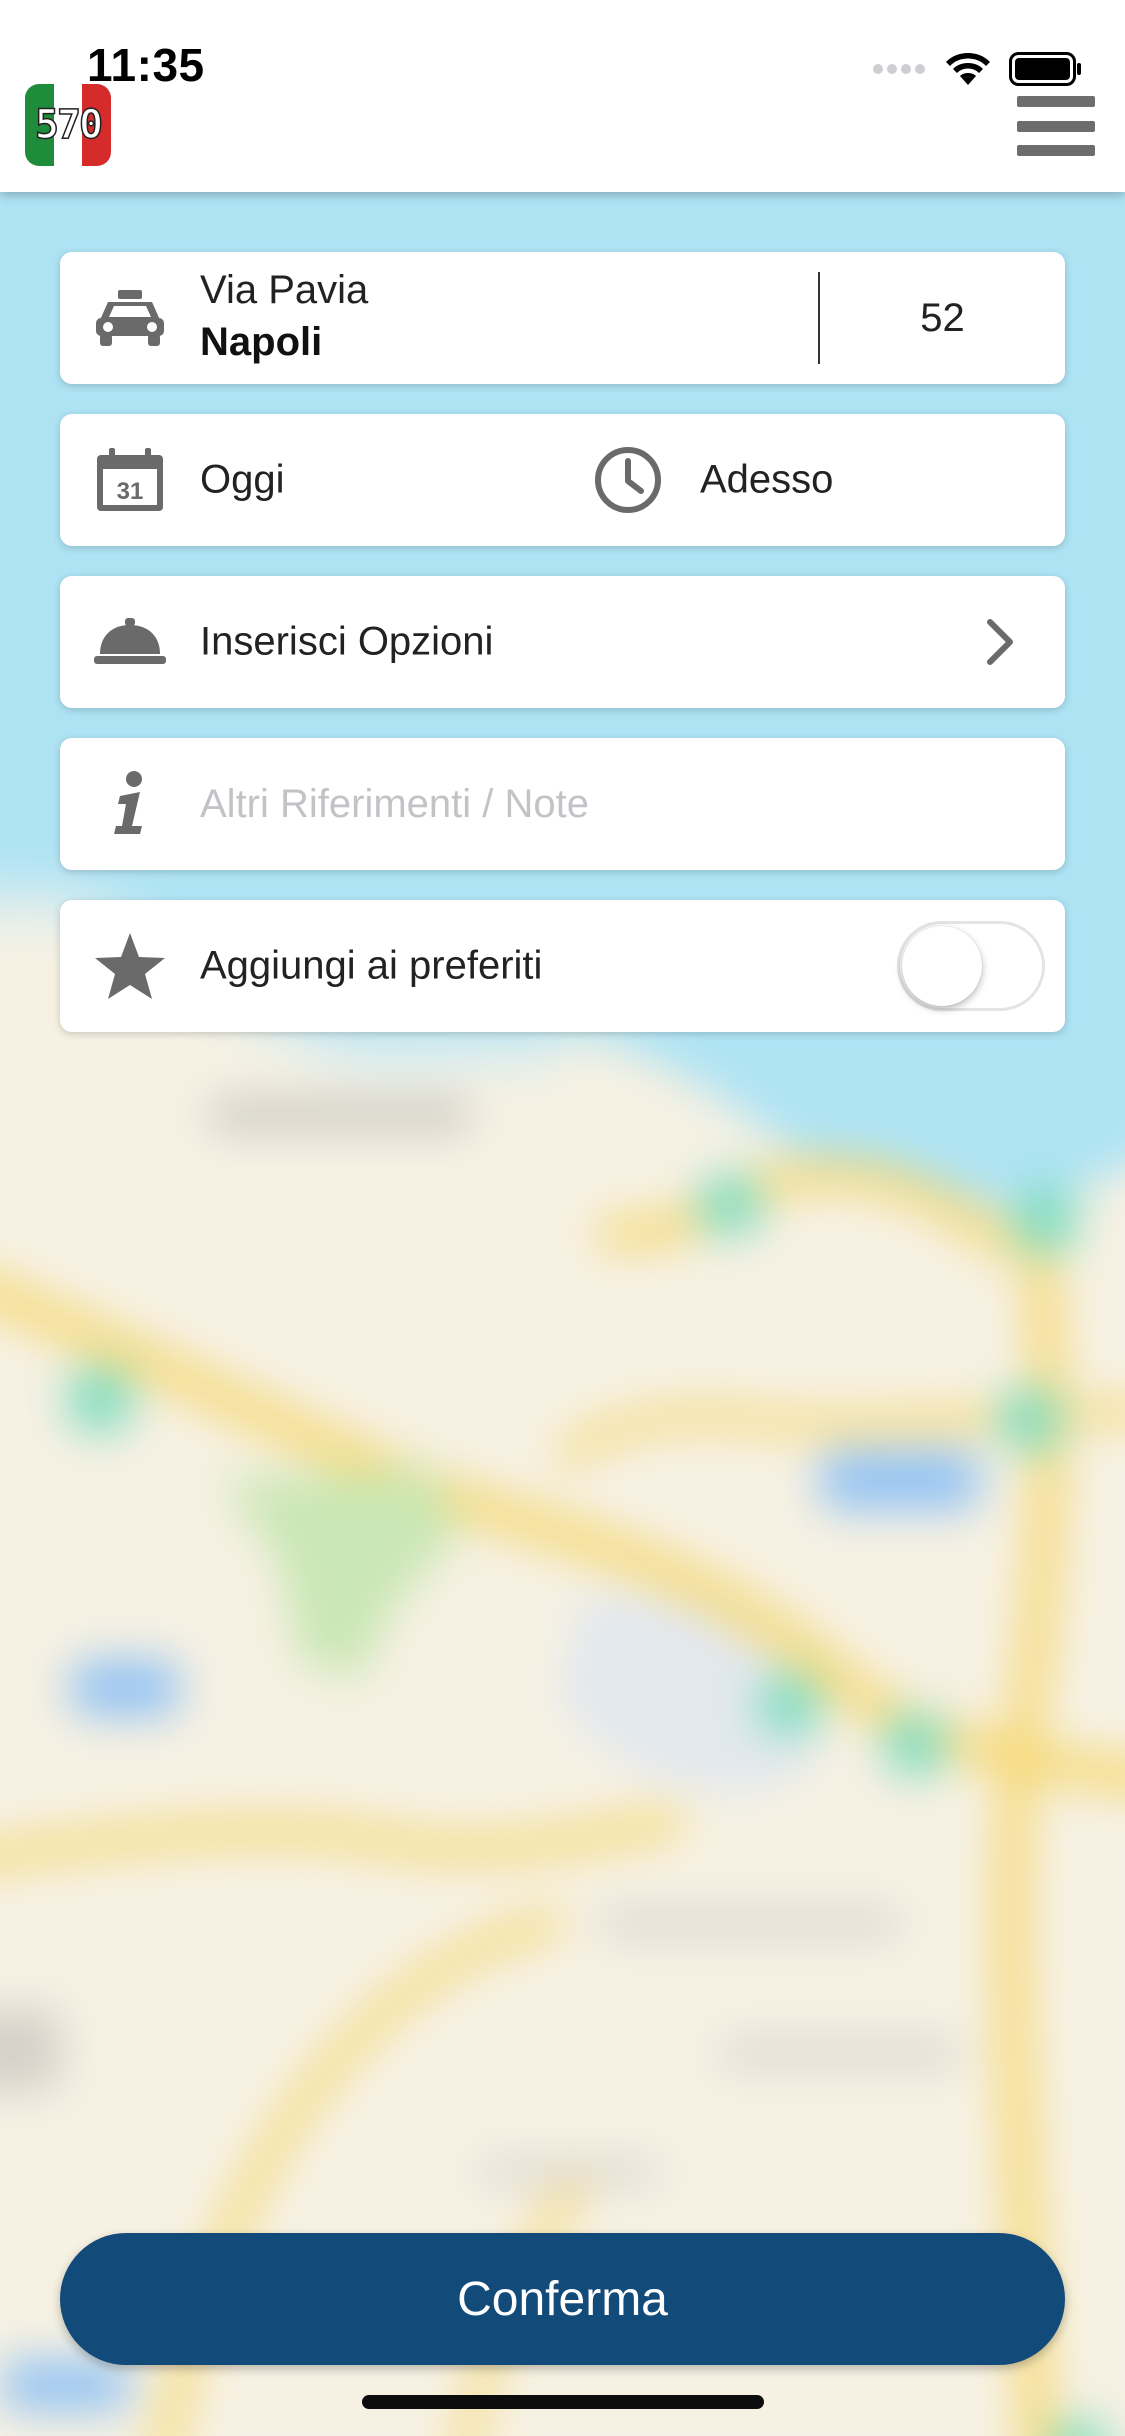 The width and height of the screenshot is (1125, 2436). I want to click on notes-card, so click(562, 804).